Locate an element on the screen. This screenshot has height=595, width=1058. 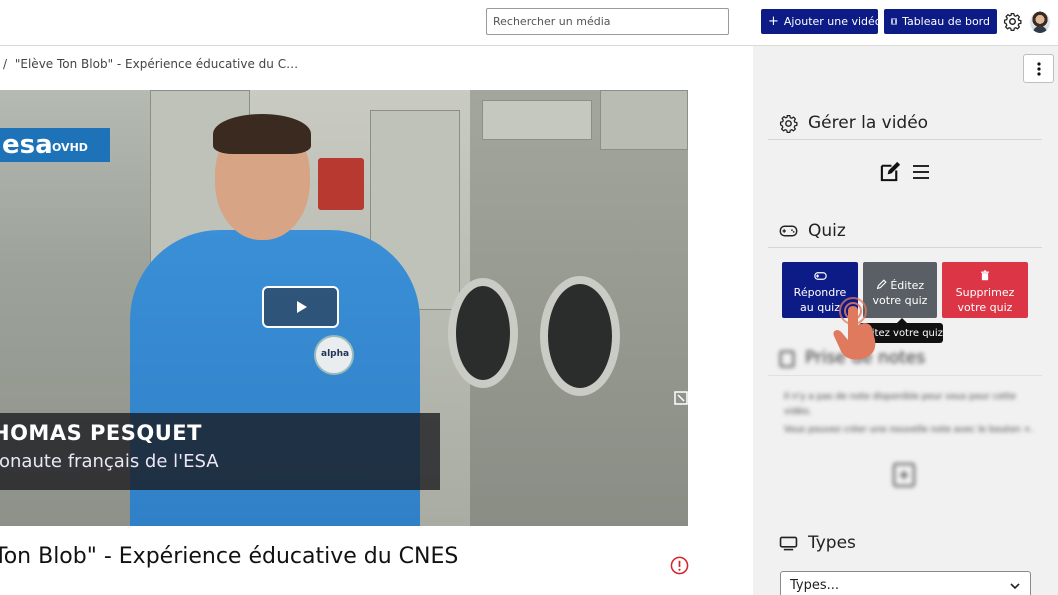
film-icon is located at coordinates (894, 21).